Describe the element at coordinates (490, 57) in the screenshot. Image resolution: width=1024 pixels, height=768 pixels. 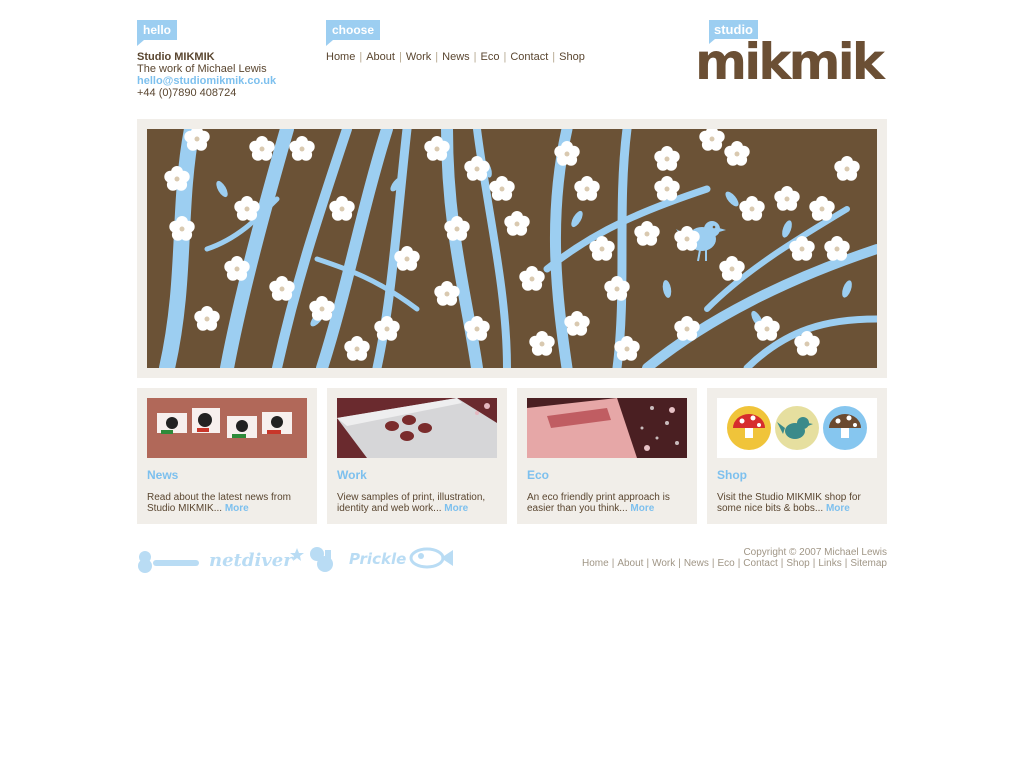
I see `nav-eco: Eco` at that location.